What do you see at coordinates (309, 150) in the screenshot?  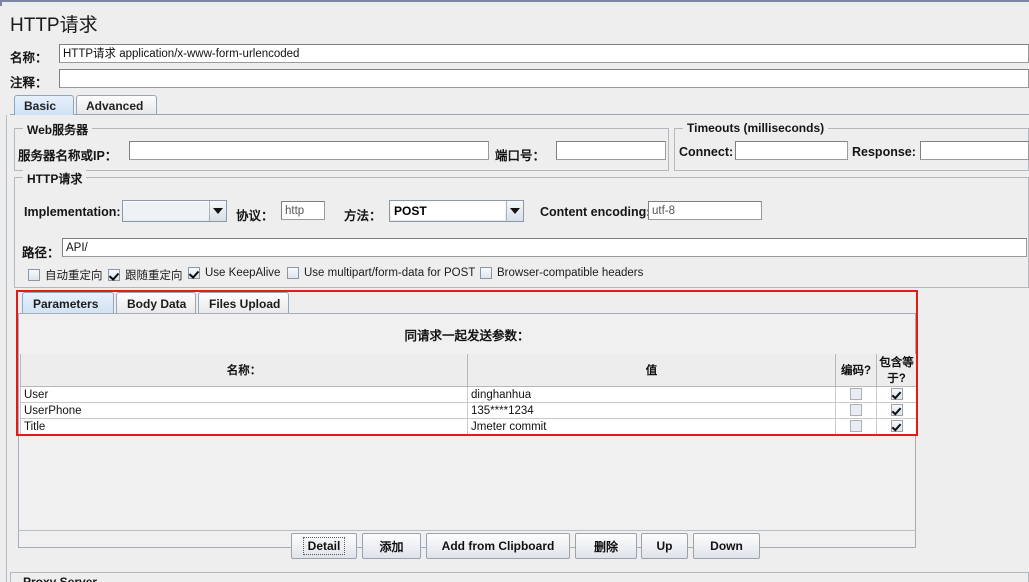 I see `server-name-input` at bounding box center [309, 150].